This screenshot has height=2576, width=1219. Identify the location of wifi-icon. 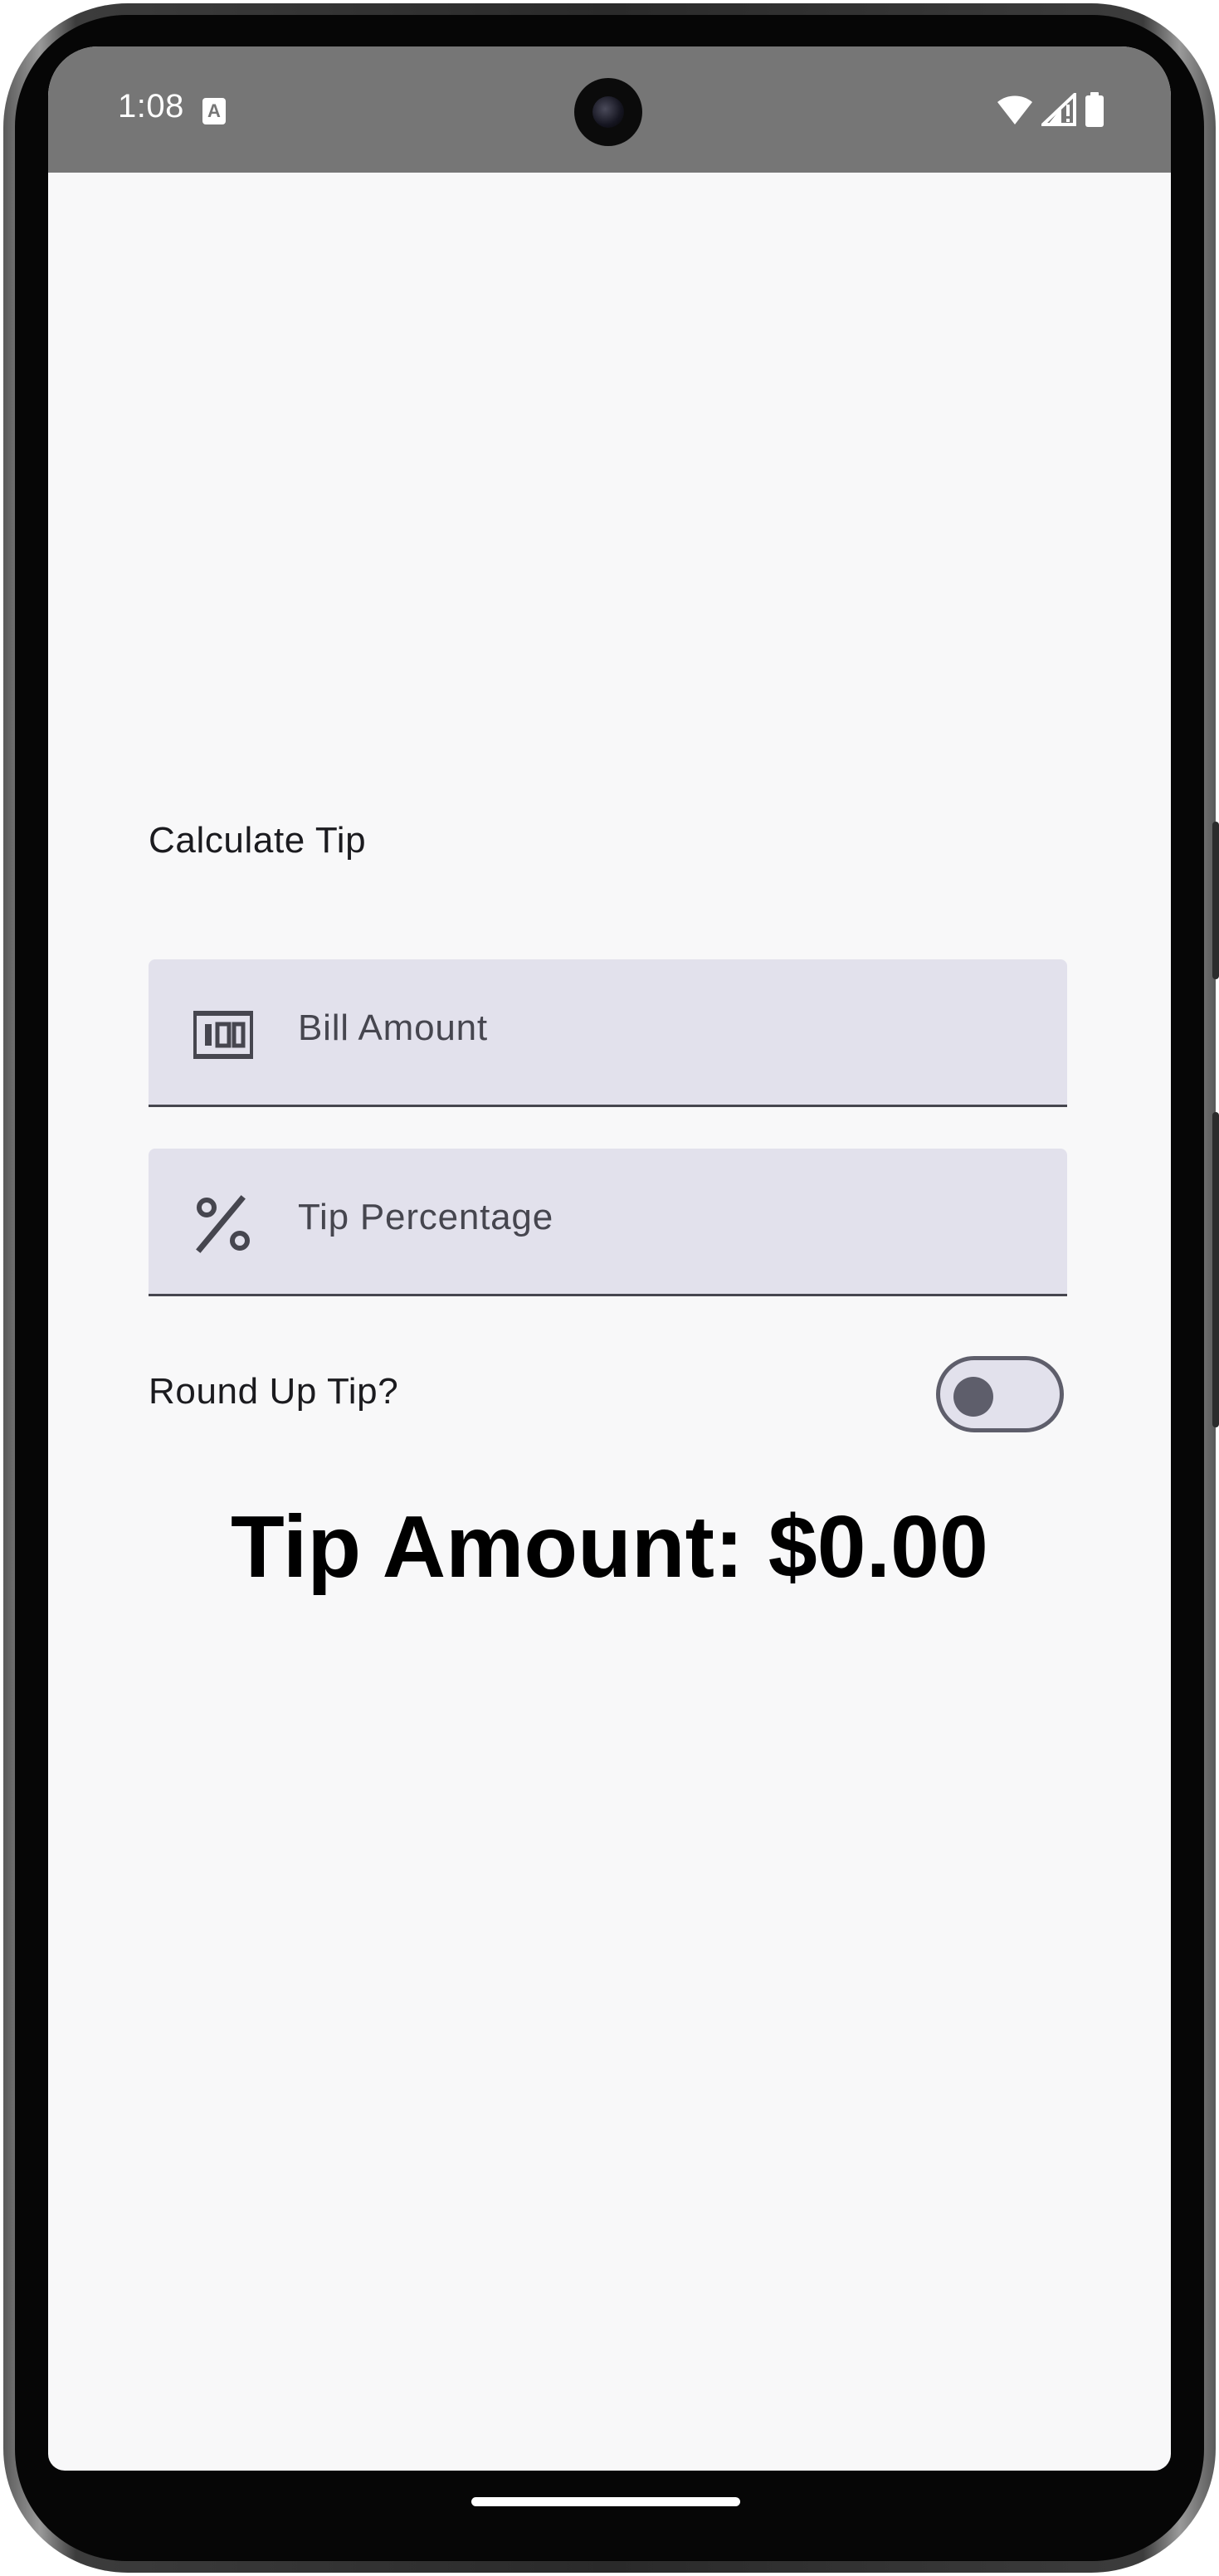
(1015, 109).